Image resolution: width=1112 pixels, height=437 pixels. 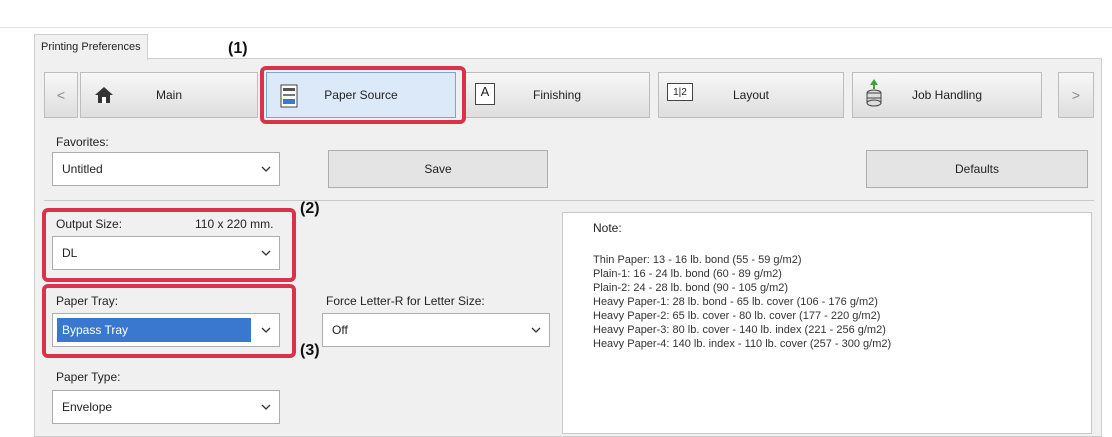 What do you see at coordinates (363, 95) in the screenshot?
I see `highlight-paper-source` at bounding box center [363, 95].